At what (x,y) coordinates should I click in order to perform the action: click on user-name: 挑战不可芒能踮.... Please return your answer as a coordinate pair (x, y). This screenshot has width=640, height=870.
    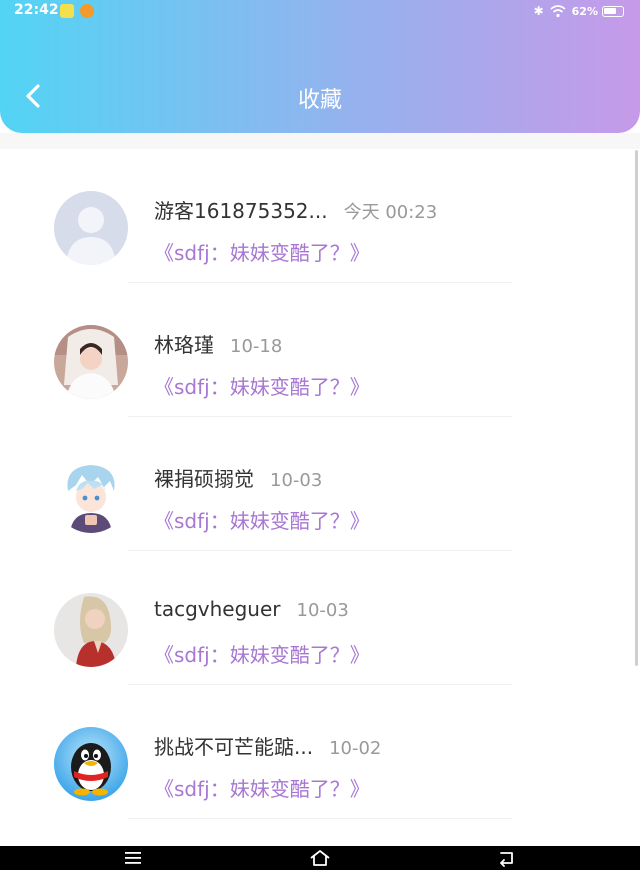
    Looking at the image, I should click on (234, 747).